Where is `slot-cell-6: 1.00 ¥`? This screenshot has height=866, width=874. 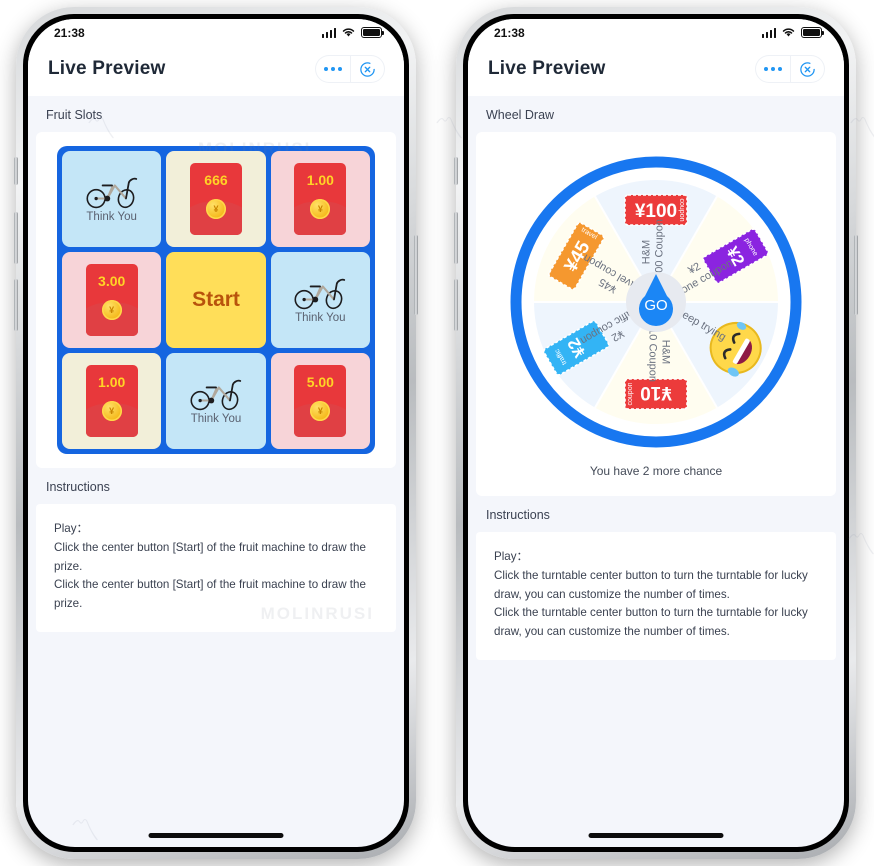
slot-cell-6: 1.00 ¥ is located at coordinates (112, 401).